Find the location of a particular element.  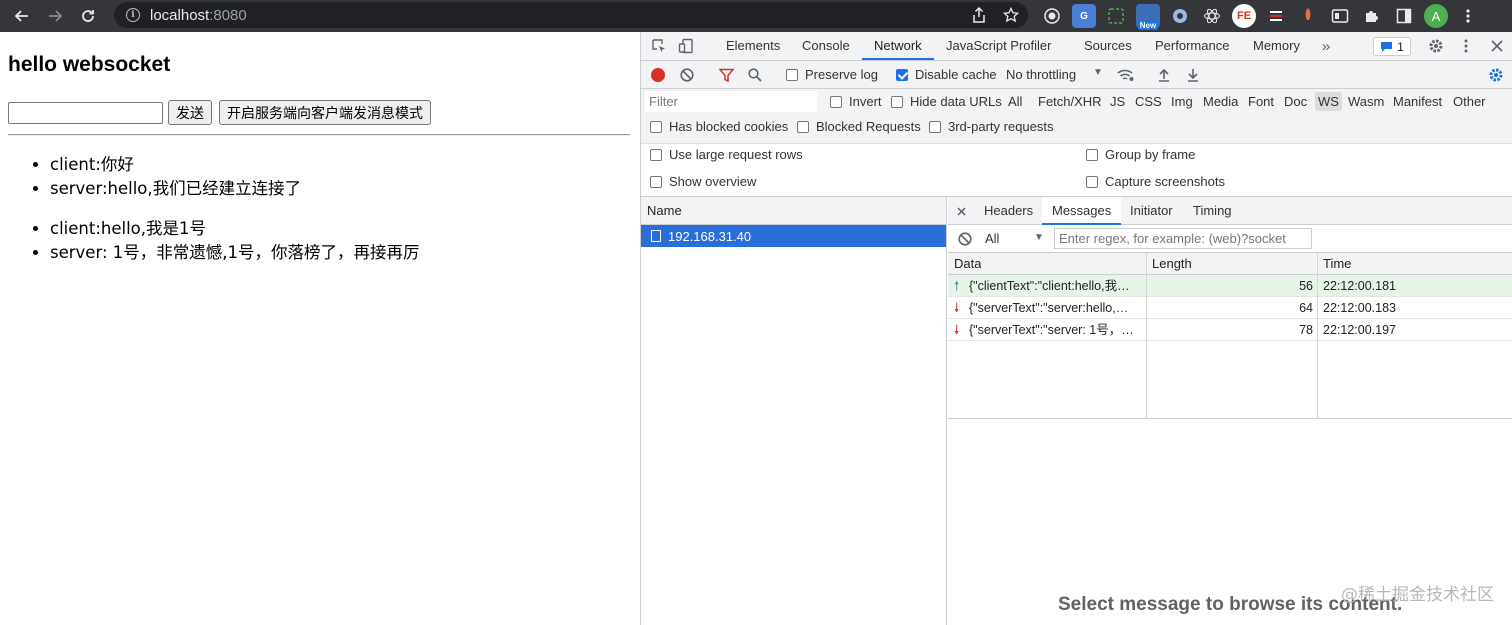

profile-avatar: A is located at coordinates (1436, 16).